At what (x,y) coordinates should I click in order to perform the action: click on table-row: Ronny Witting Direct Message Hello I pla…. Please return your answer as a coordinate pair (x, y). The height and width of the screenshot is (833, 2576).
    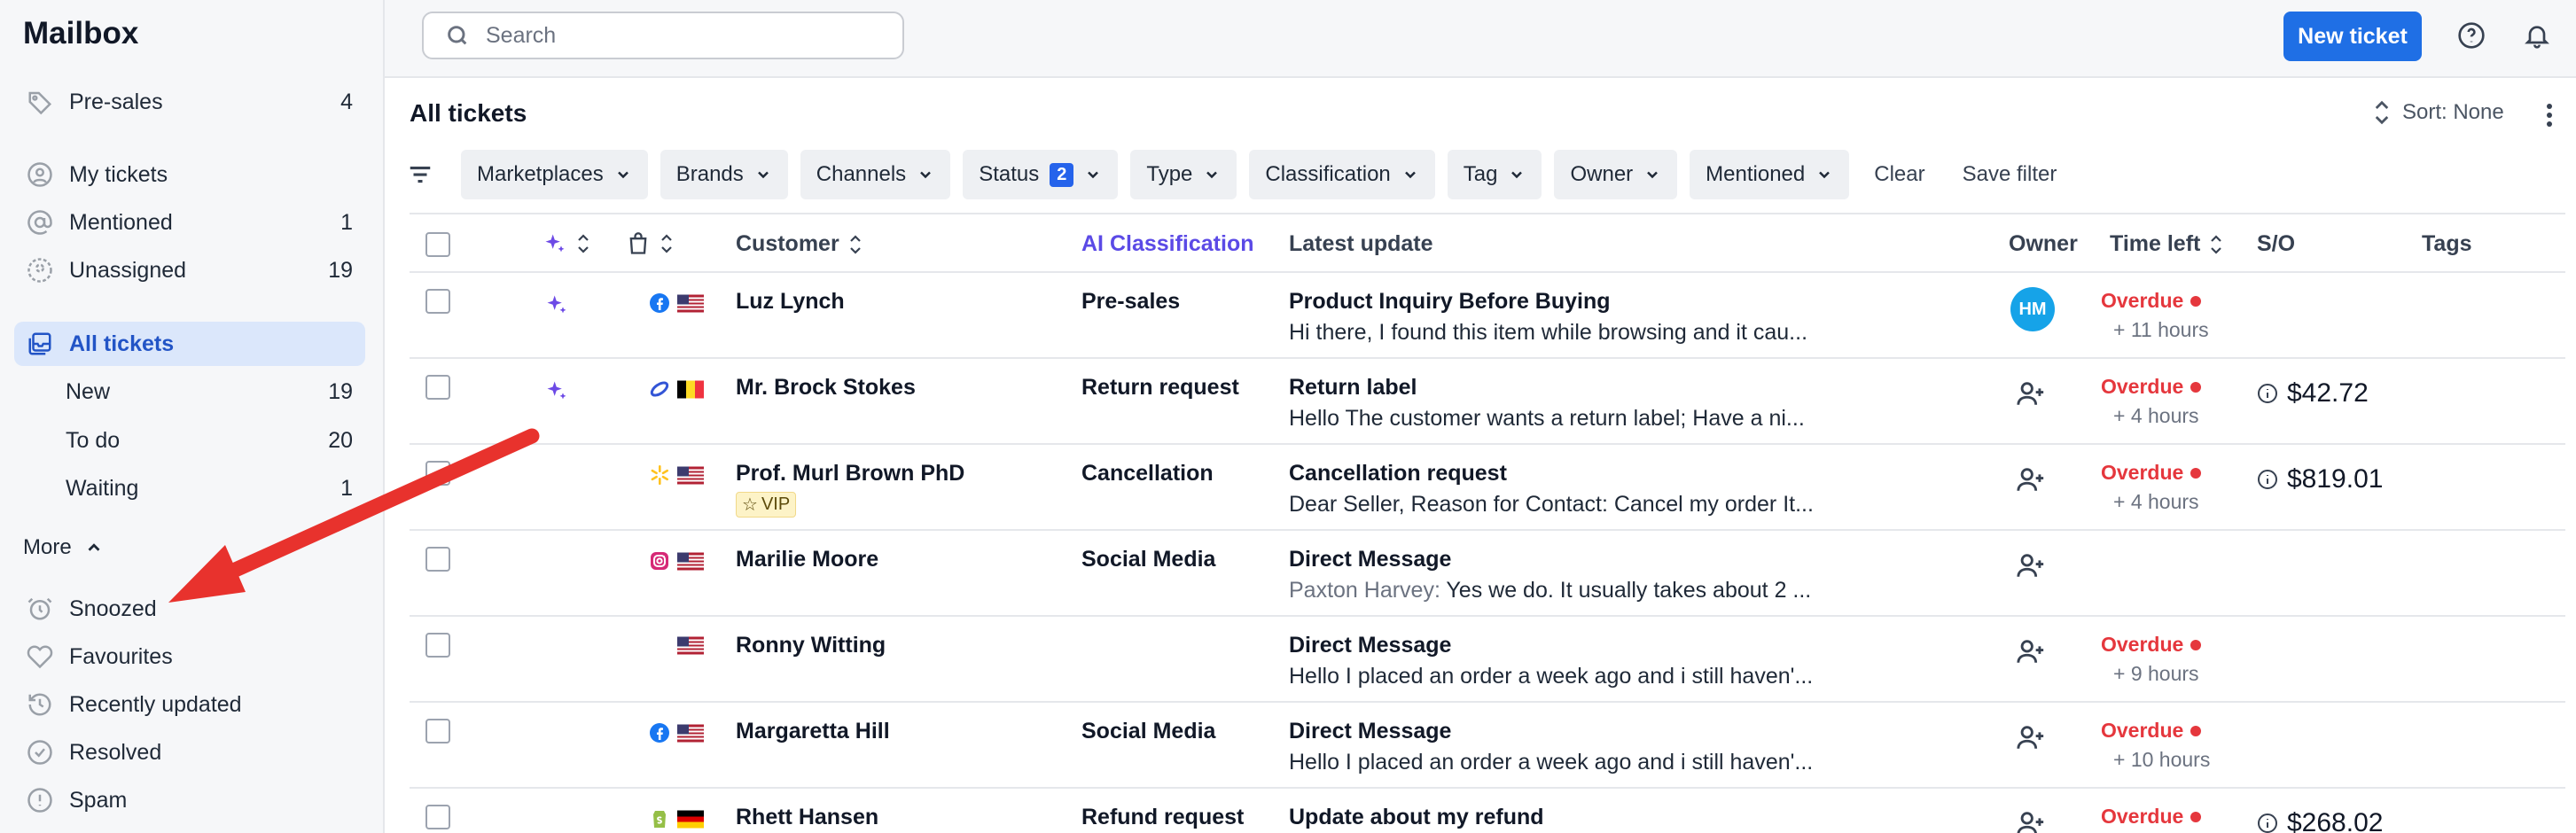
    Looking at the image, I should click on (1487, 660).